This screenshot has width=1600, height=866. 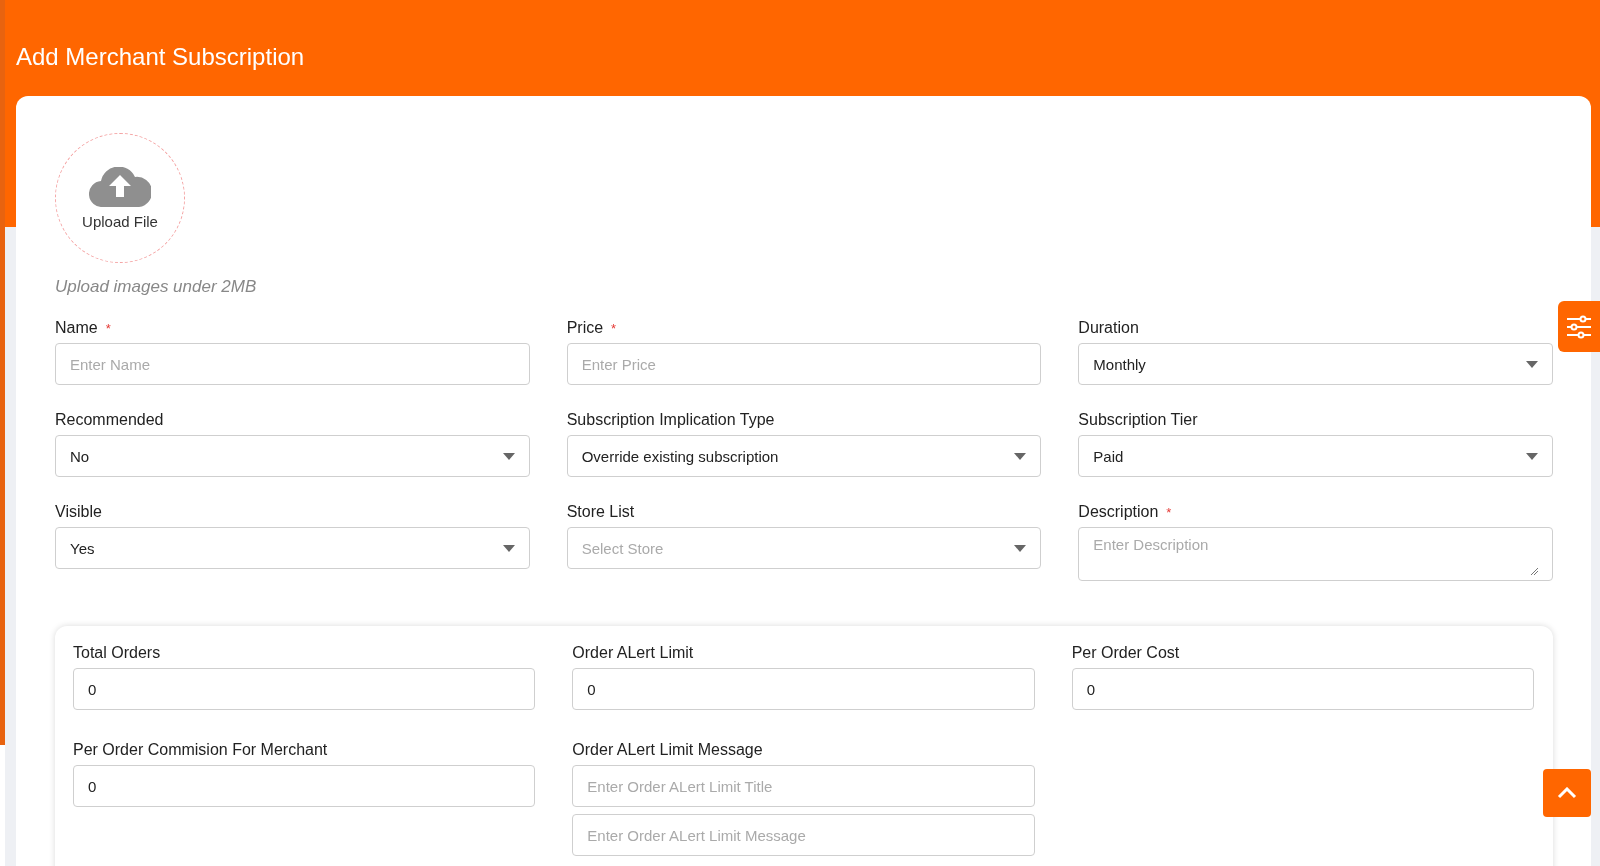 What do you see at coordinates (633, 653) in the screenshot?
I see `field-label: Order ALert Limit` at bounding box center [633, 653].